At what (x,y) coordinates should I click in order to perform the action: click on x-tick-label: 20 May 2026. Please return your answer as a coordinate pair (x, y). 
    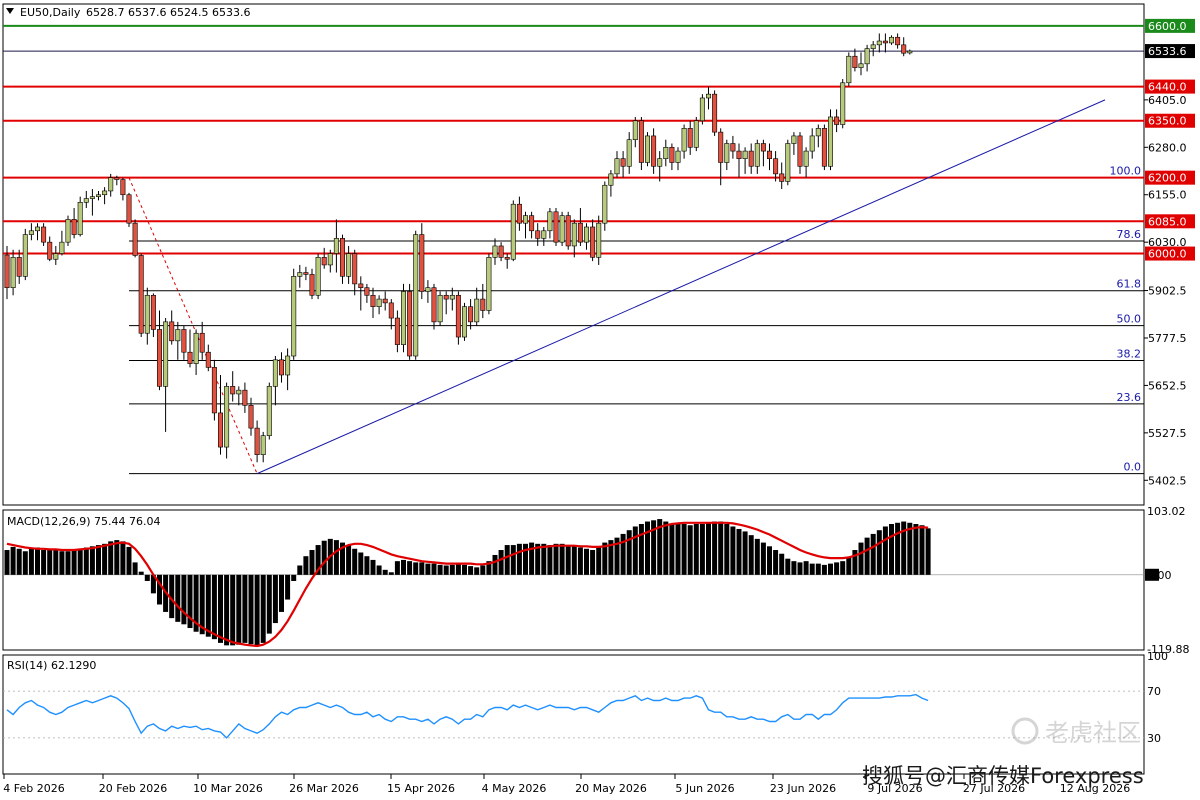
    Looking at the image, I should click on (611, 788).